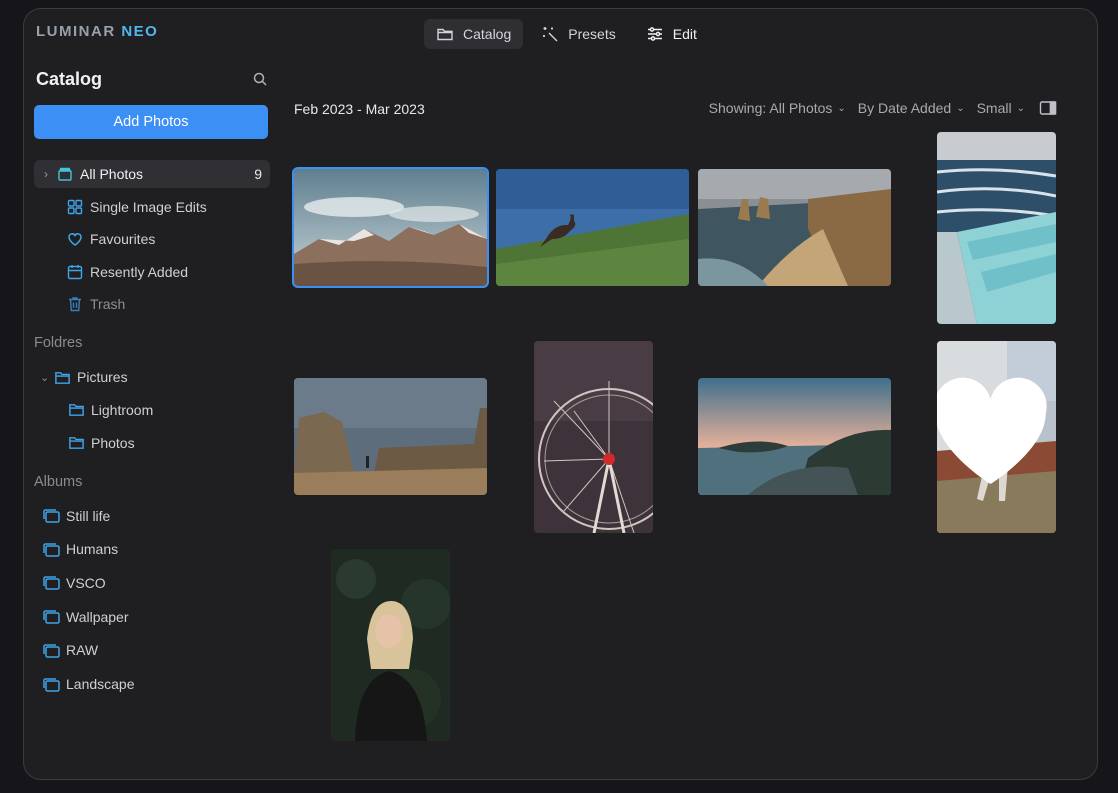 This screenshot has height=793, width=1118. Describe the element at coordinates (123, 239) in the screenshot. I see `sidebar-item-label: Favourites` at that location.